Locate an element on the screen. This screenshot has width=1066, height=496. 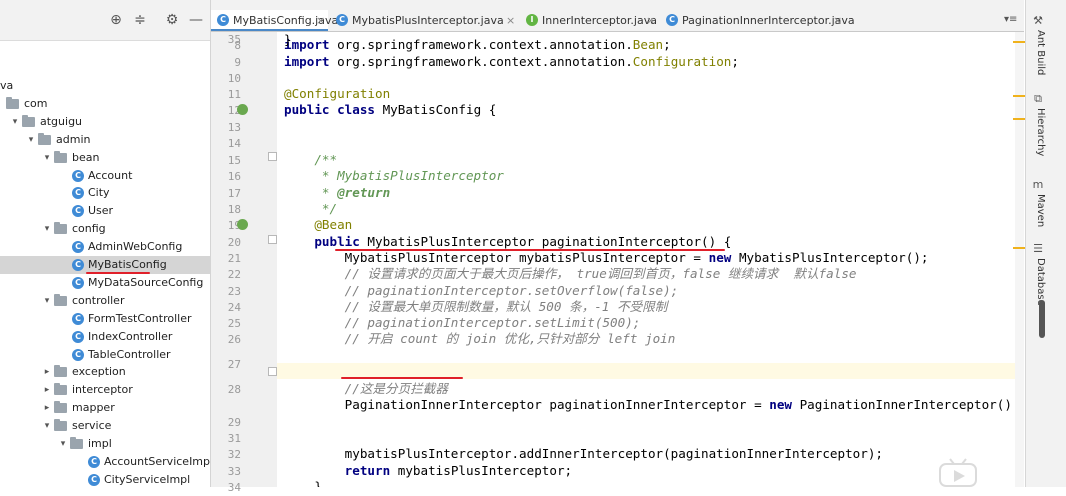
line-number: 18 is located at coordinates (234, 209).